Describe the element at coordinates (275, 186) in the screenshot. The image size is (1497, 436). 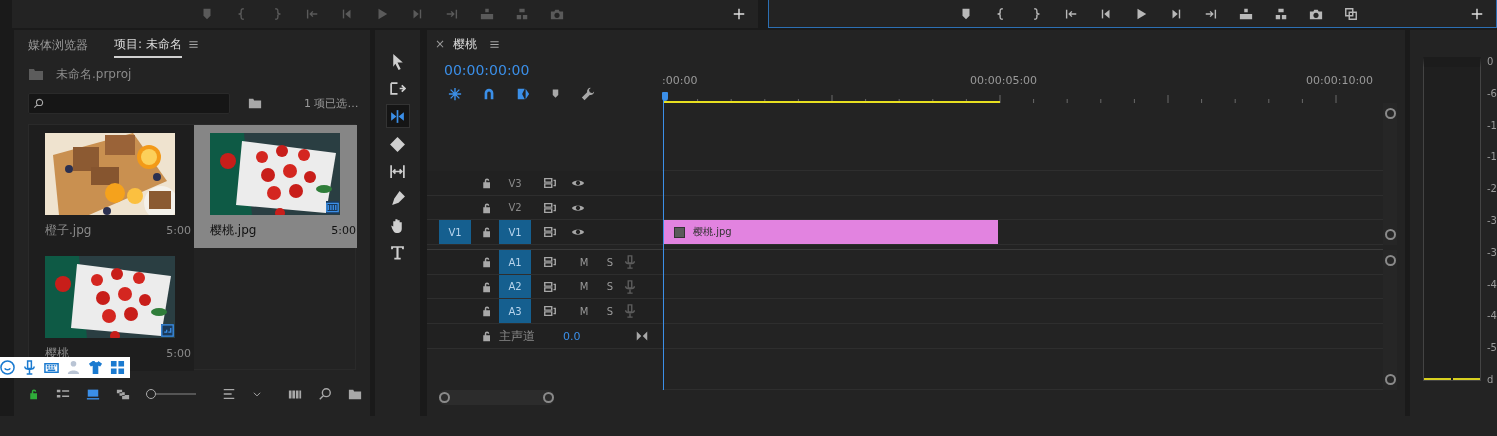
I see `media-item: 樱桃.jpg 5:00` at that location.